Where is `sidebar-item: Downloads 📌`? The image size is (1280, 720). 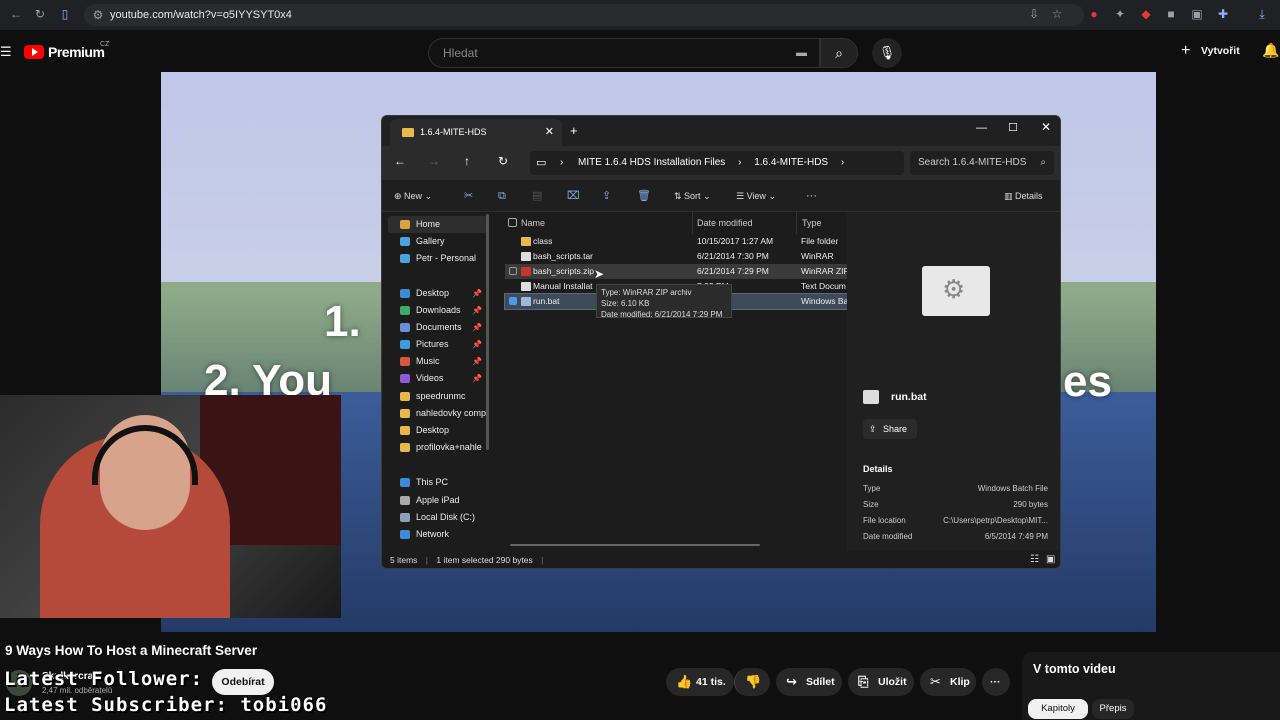 sidebar-item: Downloads 📌 is located at coordinates (438, 310).